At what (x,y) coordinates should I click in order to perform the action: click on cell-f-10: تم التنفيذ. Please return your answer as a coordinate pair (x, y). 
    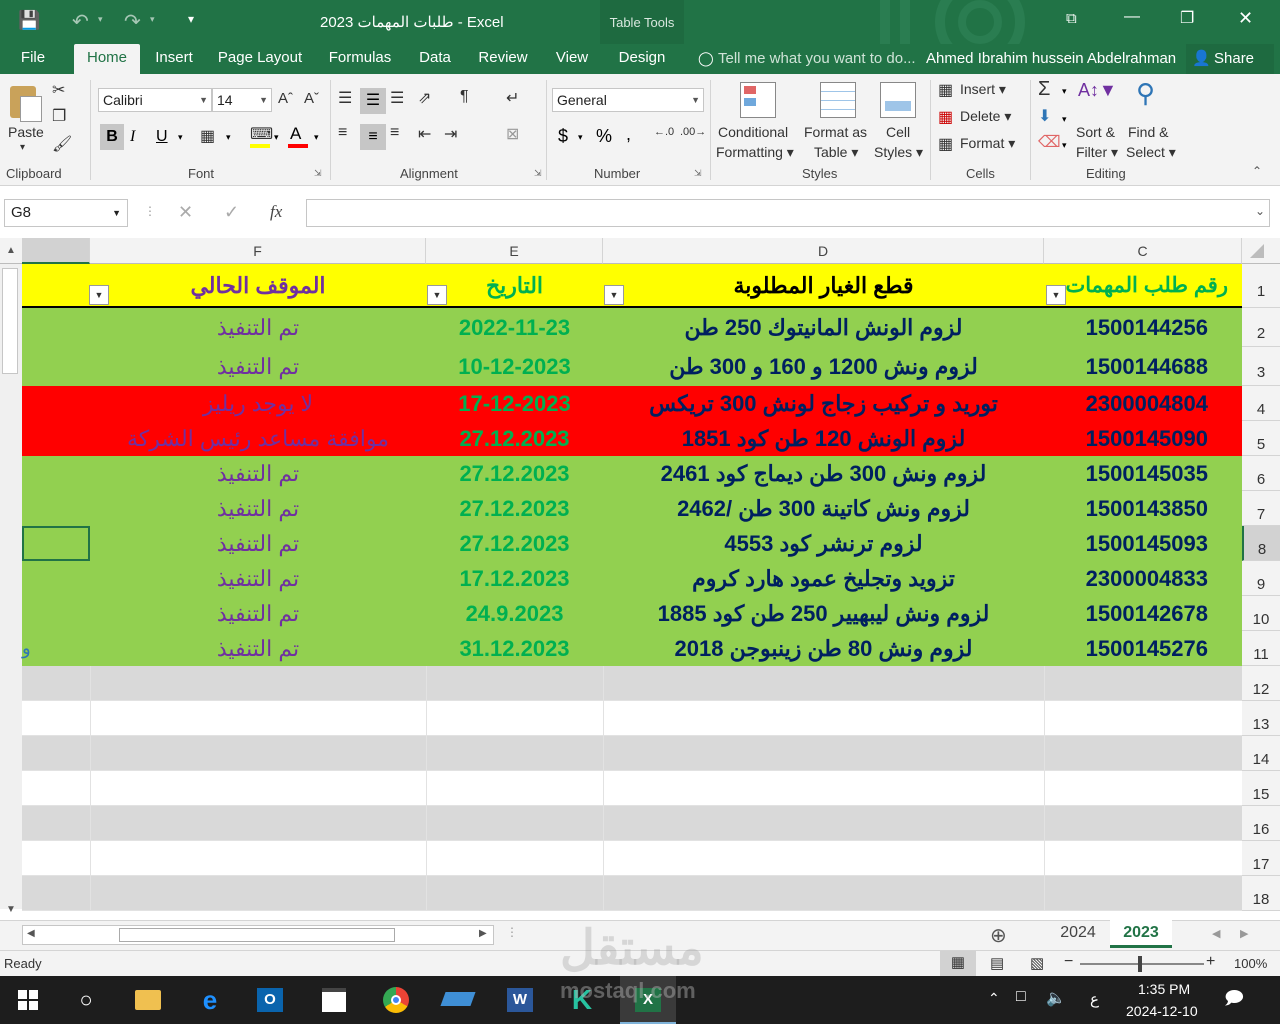
    Looking at the image, I should click on (258, 613).